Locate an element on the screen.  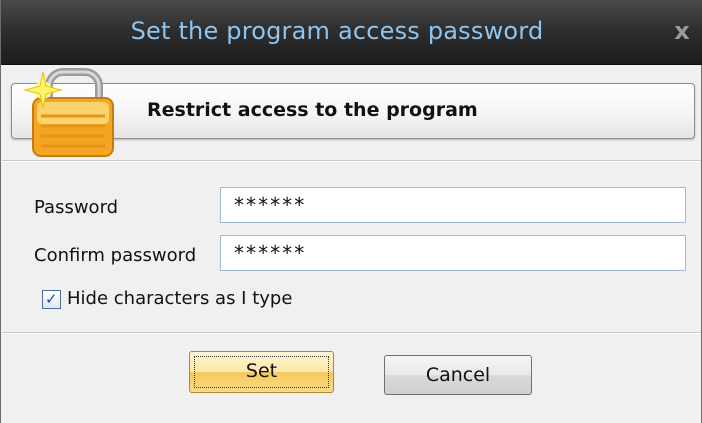
lock-icon is located at coordinates (68, 112).